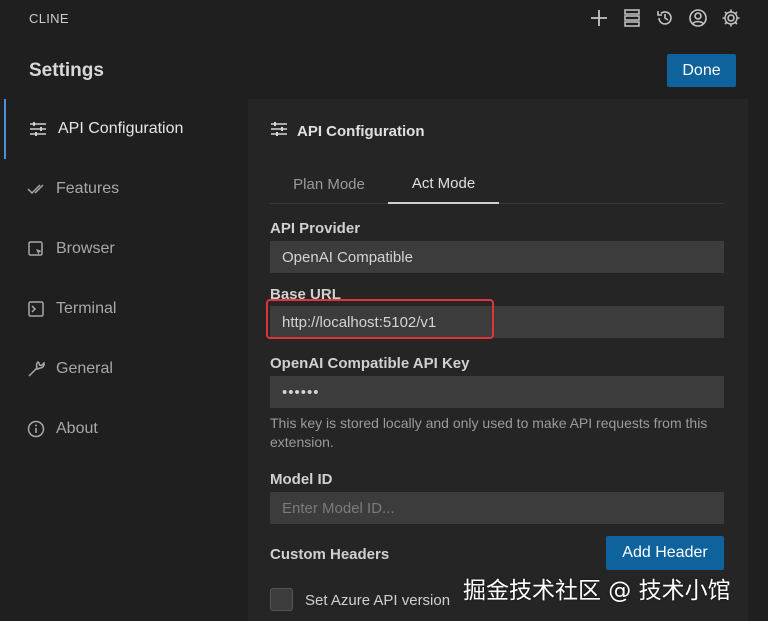  I want to click on sidebar-item-label: General, so click(84, 368).